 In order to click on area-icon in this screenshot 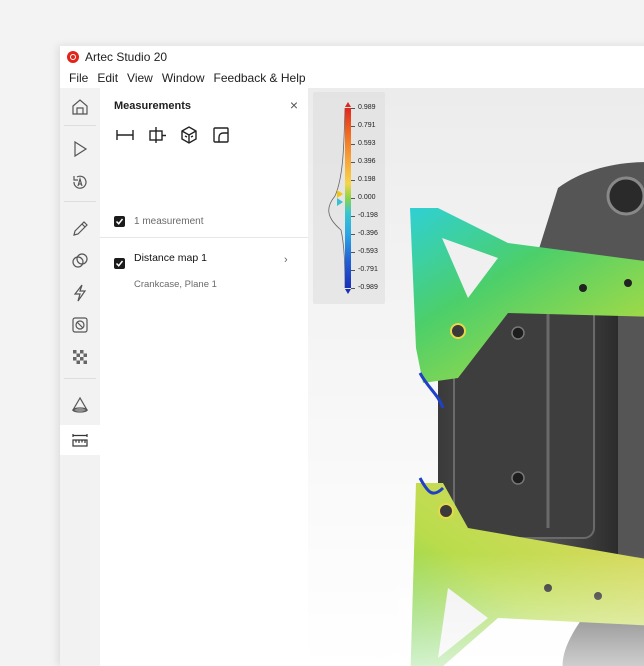, I will do `click(221, 135)`.